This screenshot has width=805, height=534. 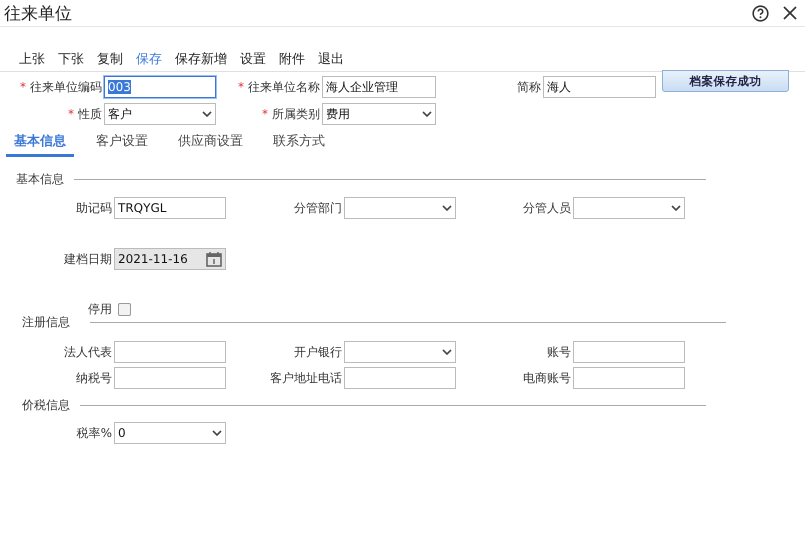 What do you see at coordinates (87, 259) in the screenshot?
I see `field-label: 建档日期` at bounding box center [87, 259].